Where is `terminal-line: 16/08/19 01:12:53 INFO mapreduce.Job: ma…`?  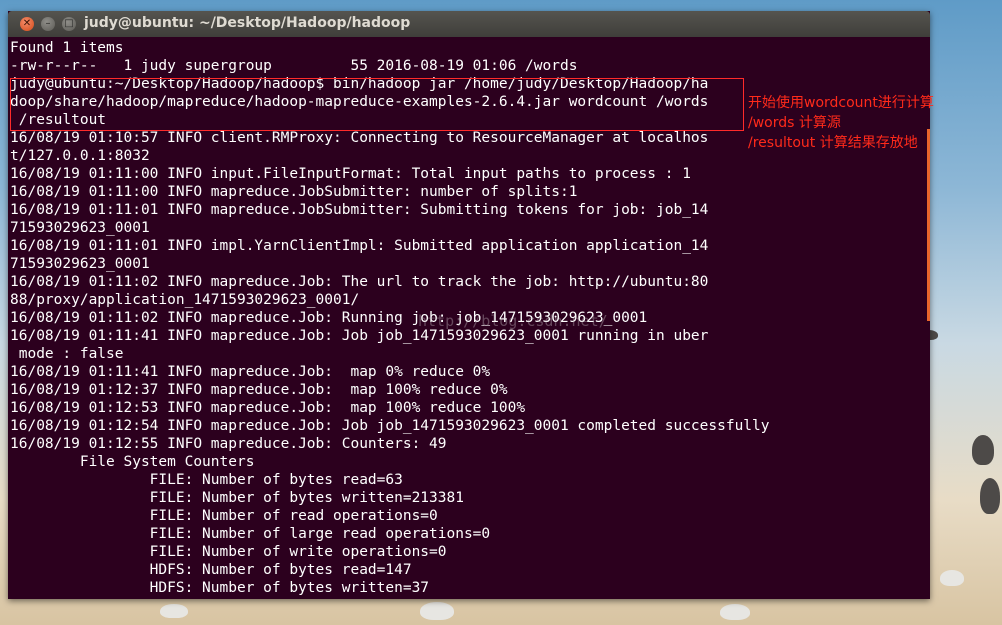 terminal-line: 16/08/19 01:12:53 INFO mapreduce.Job: ma… is located at coordinates (268, 408).